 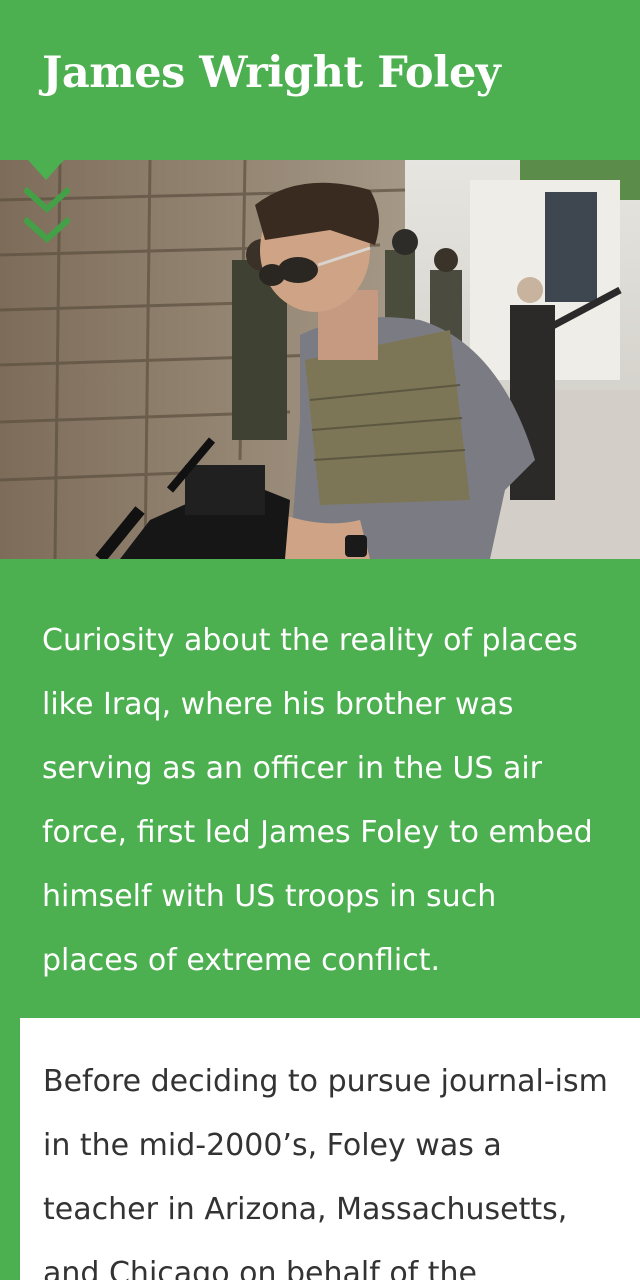 I want to click on photo-pointer-tab, so click(x=46, y=170).